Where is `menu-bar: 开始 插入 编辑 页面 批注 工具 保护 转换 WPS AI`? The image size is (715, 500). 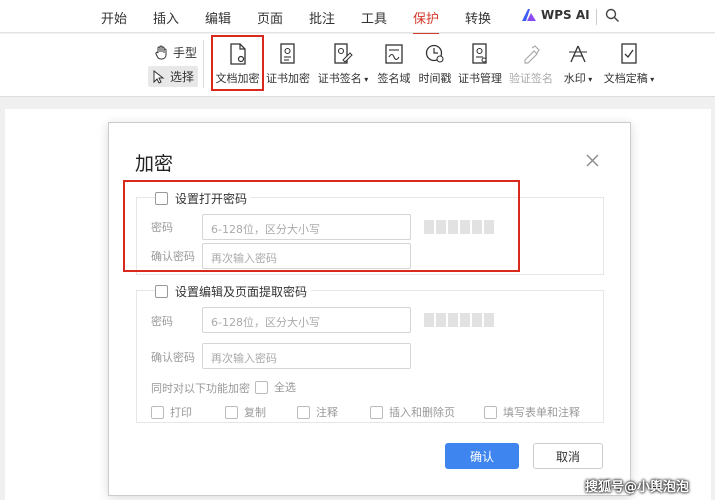 menu-bar: 开始 插入 编辑 页面 批注 工具 保护 转换 WPS AI is located at coordinates (357, 17).